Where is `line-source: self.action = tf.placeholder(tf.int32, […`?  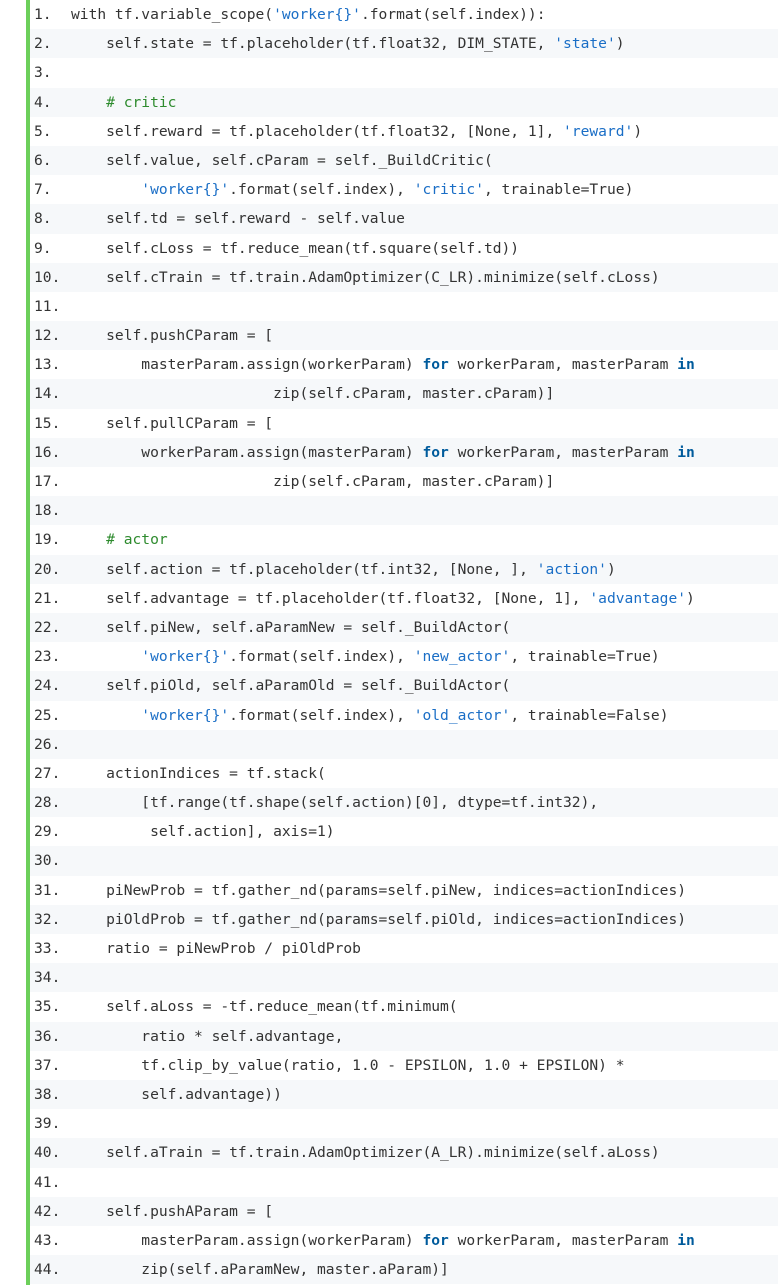
line-source: self.action = tf.placeholder(tf.int32, [… is located at coordinates (424, 569).